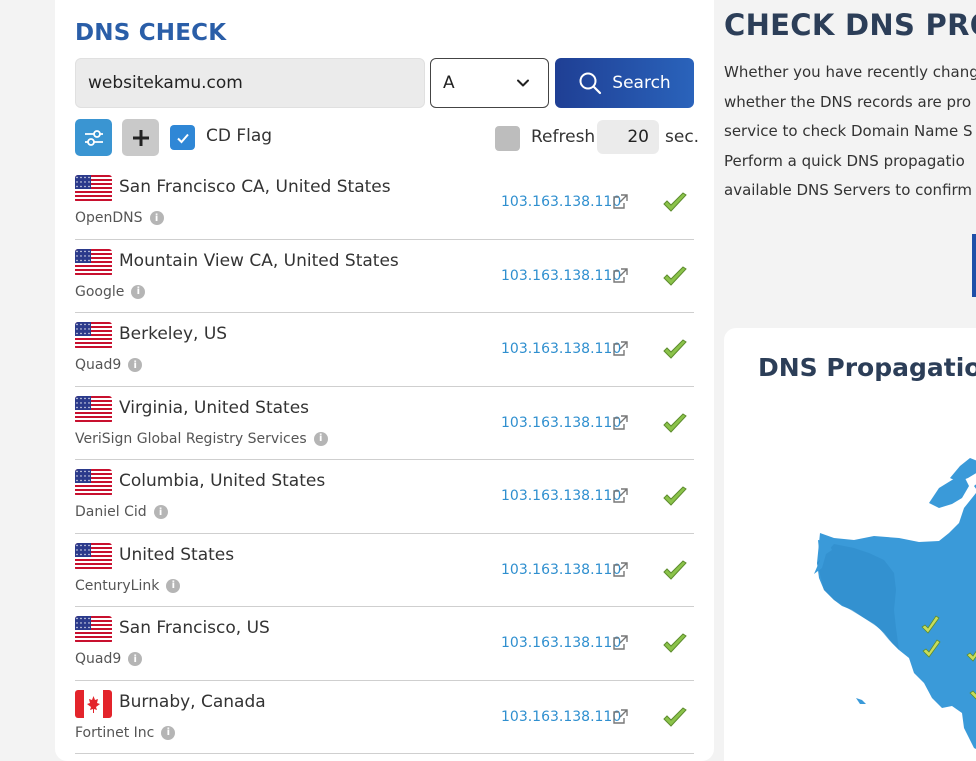  I want to click on settings-button, so click(93, 137).